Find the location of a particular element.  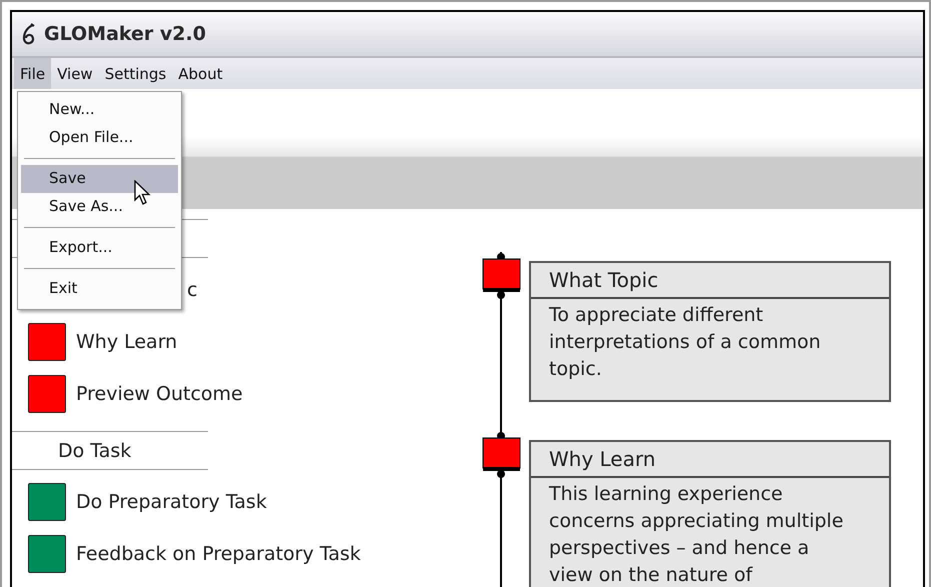

card-text: To appreciate different interpretations of a common topic. is located at coordinates (685, 342).